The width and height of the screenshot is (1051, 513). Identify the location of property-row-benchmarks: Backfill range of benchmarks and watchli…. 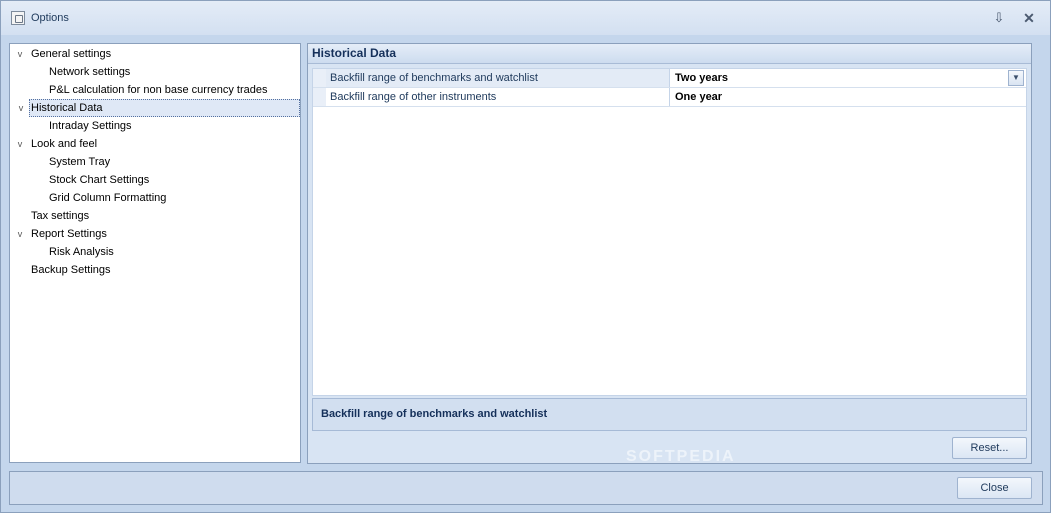
(669, 78).